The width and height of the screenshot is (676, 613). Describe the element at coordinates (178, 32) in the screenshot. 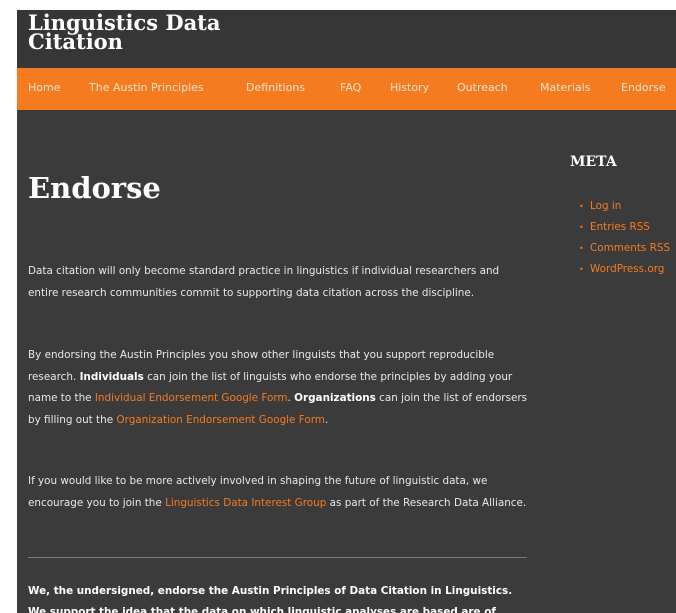

I see `site-title: Linguistics Data Citation` at that location.